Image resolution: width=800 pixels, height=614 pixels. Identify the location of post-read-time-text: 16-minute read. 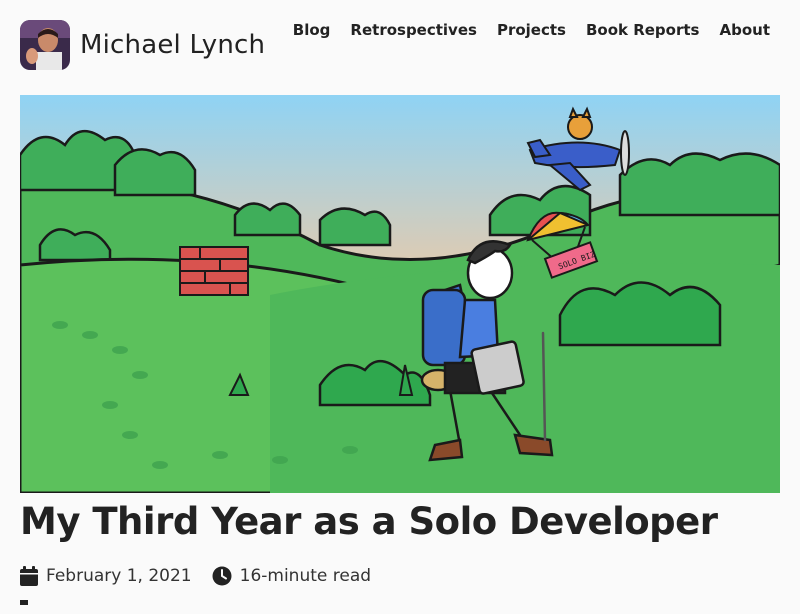
(305, 576).